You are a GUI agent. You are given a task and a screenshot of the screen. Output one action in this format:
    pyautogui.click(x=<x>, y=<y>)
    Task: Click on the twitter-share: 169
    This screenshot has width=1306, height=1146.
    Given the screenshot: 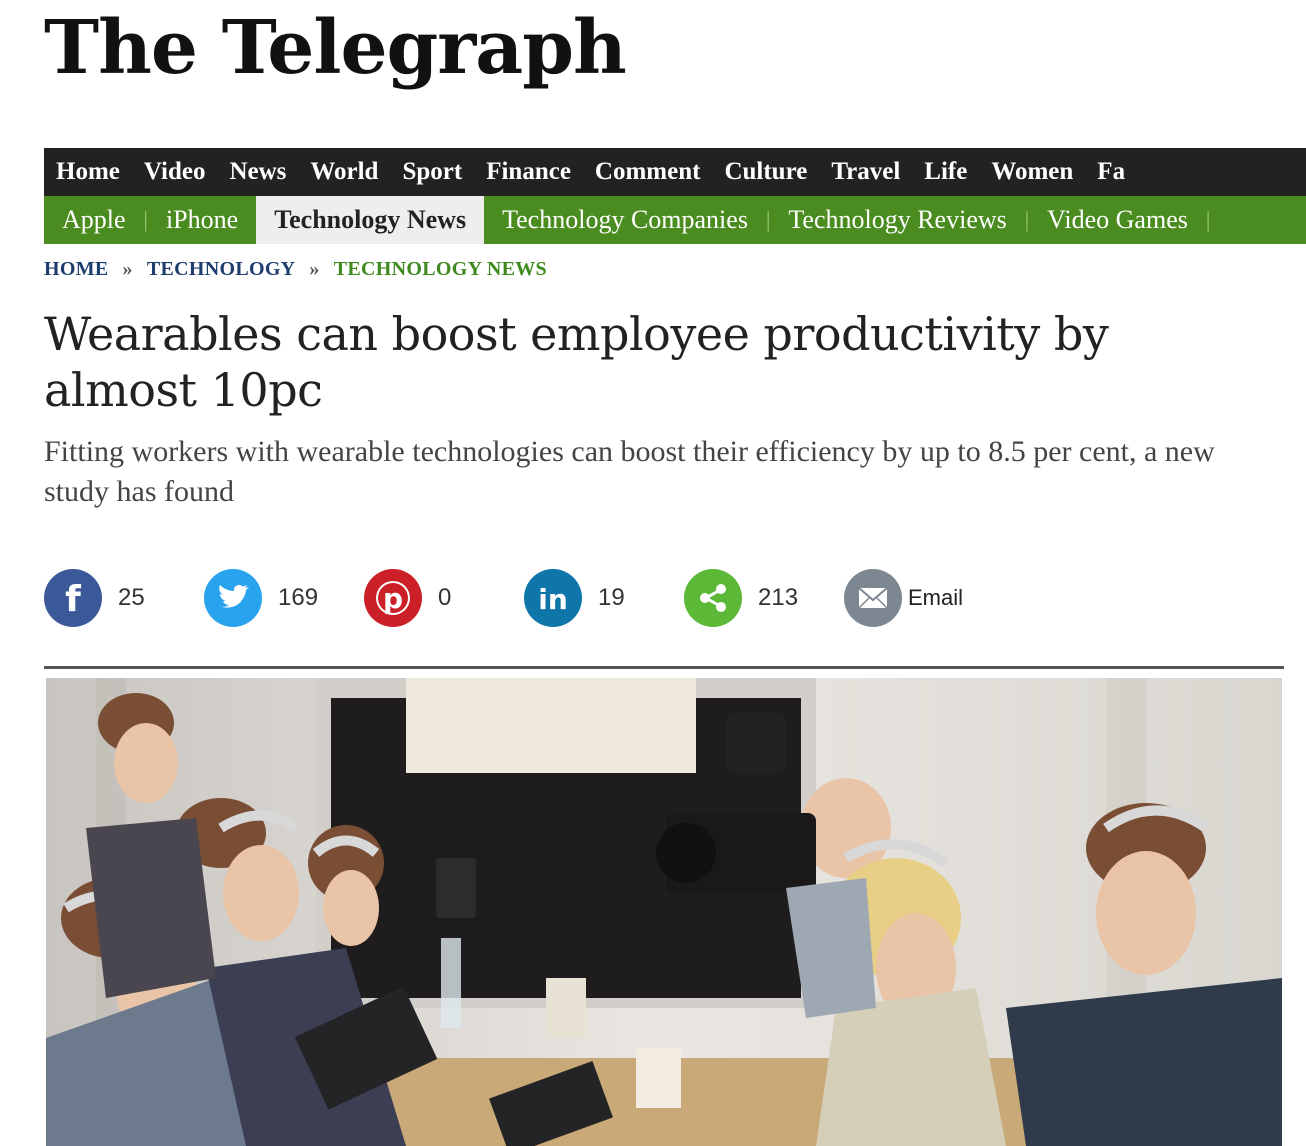 What is the action you would take?
    pyautogui.click(x=261, y=598)
    